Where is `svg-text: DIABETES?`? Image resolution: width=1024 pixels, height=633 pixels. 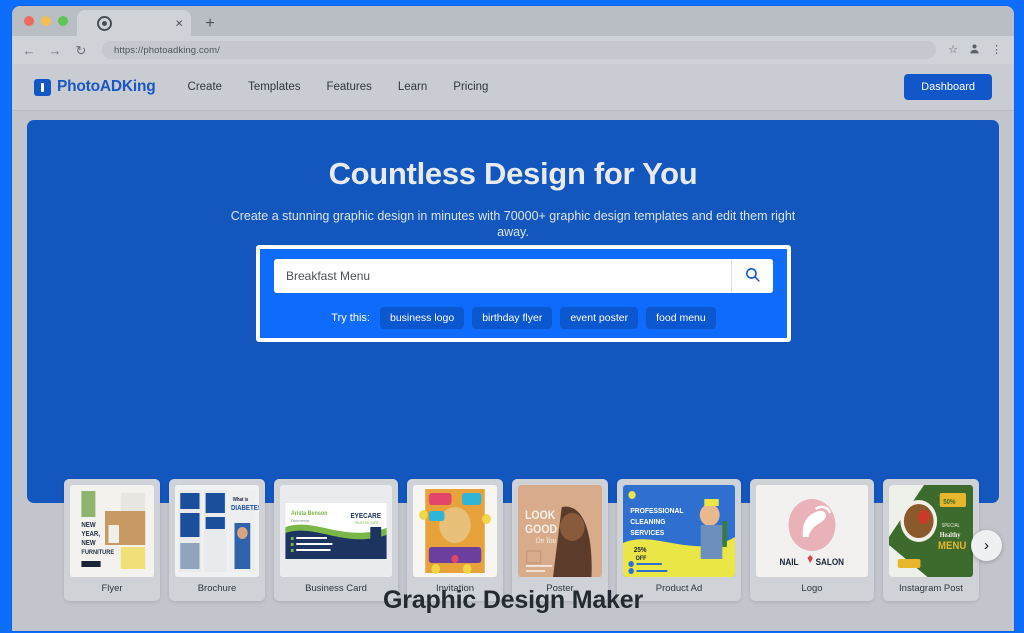 svg-text: DIABETES? is located at coordinates (245, 508).